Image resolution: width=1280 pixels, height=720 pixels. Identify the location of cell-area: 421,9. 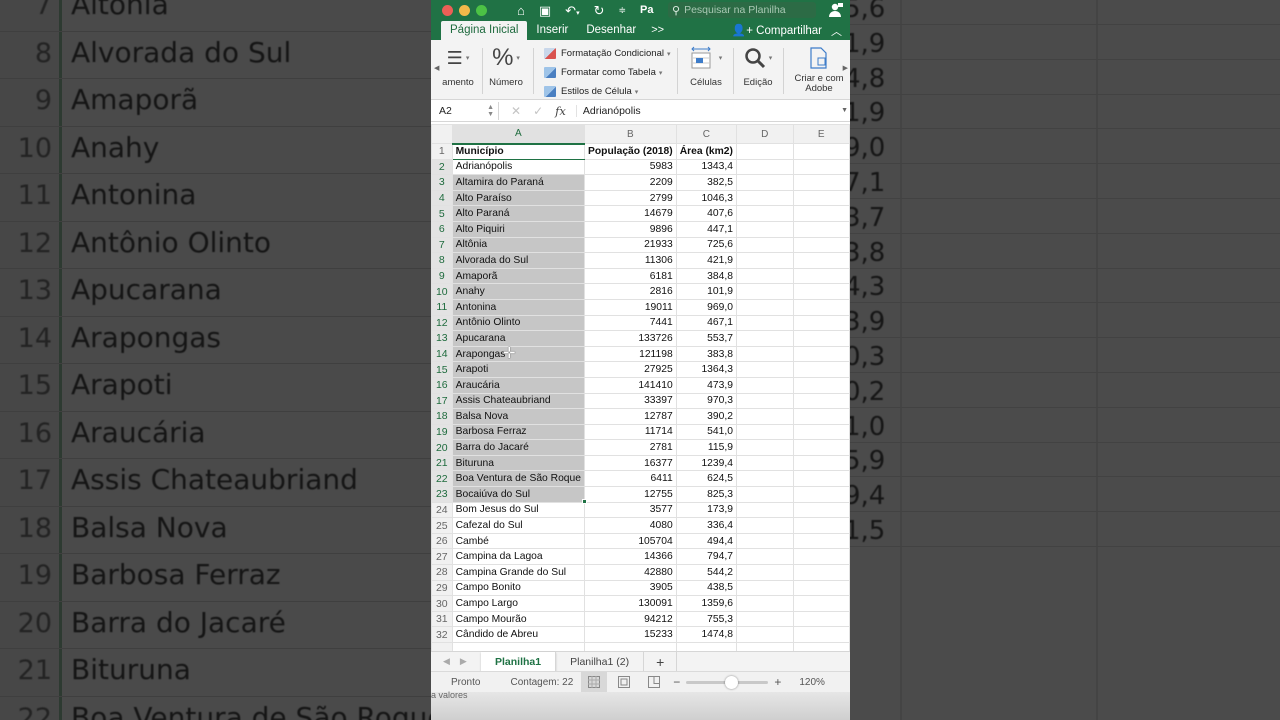
(706, 260).